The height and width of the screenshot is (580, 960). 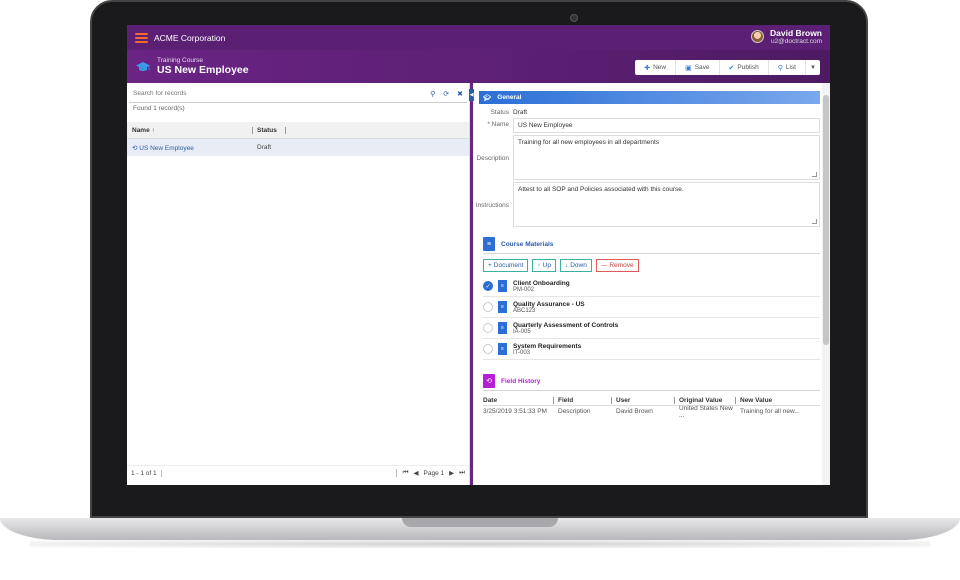 I want to click on refresh-icon: ⟳, so click(x=446, y=94).